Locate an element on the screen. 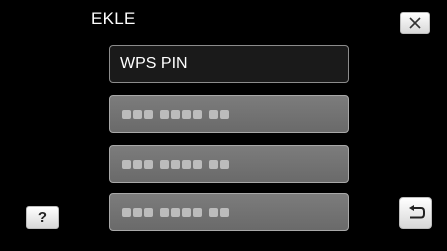 This screenshot has height=251, width=447. back-button is located at coordinates (415, 213).